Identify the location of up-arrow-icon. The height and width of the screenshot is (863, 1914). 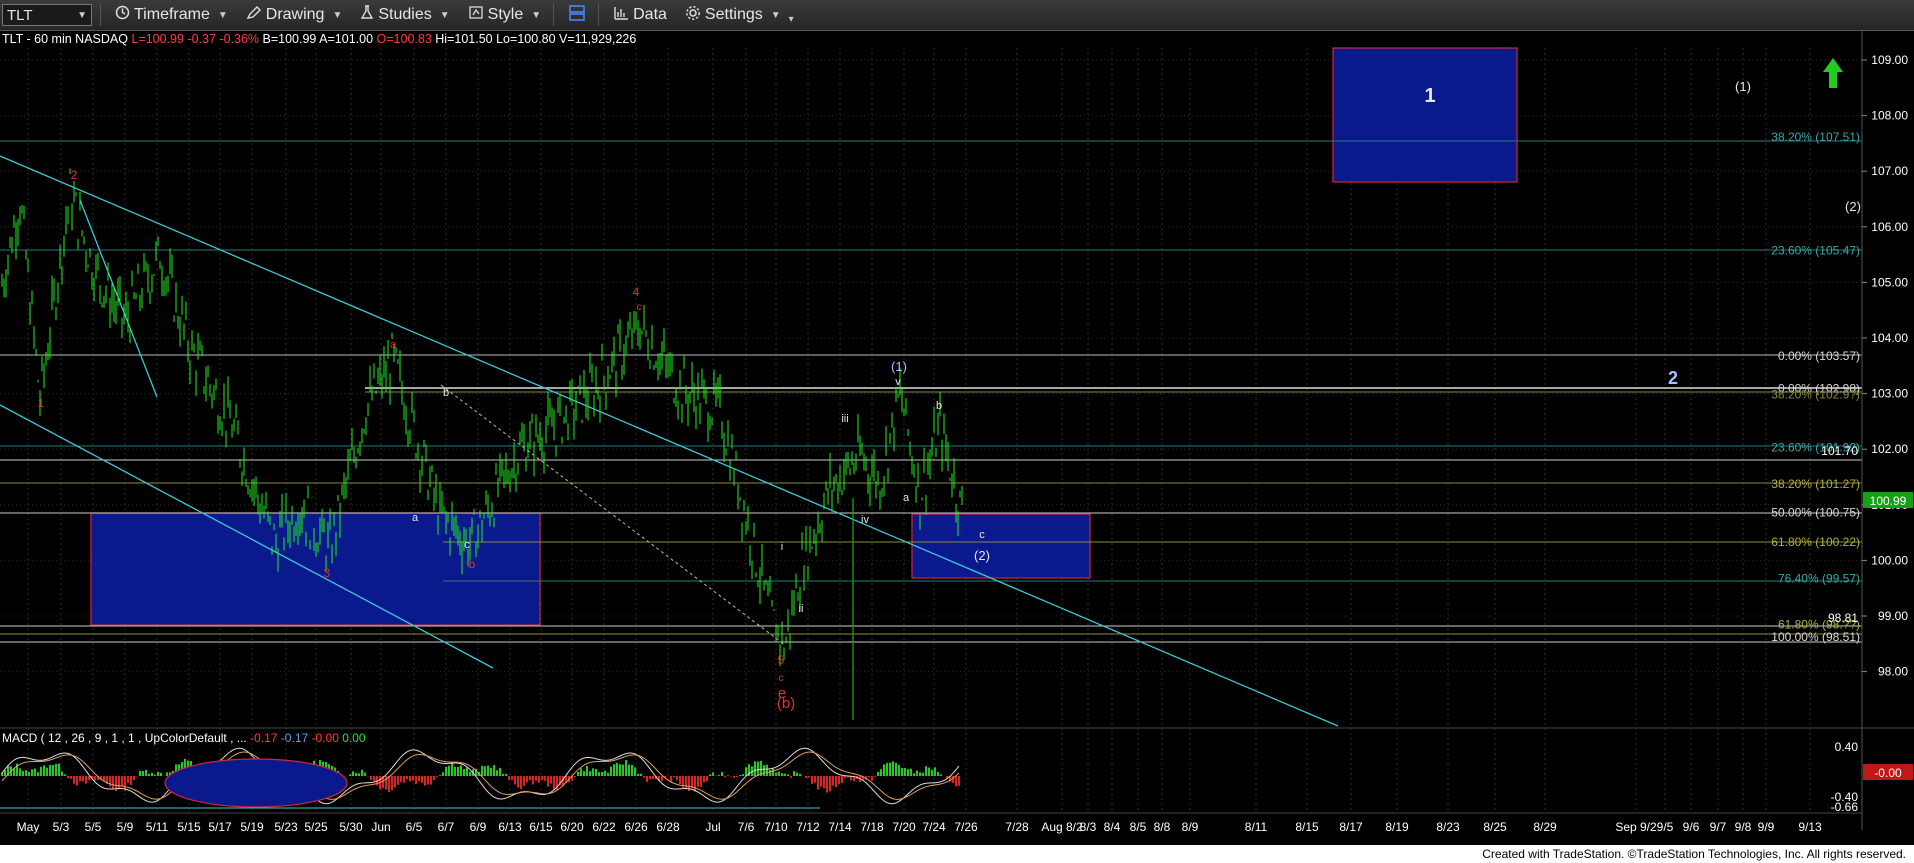
(1833, 73).